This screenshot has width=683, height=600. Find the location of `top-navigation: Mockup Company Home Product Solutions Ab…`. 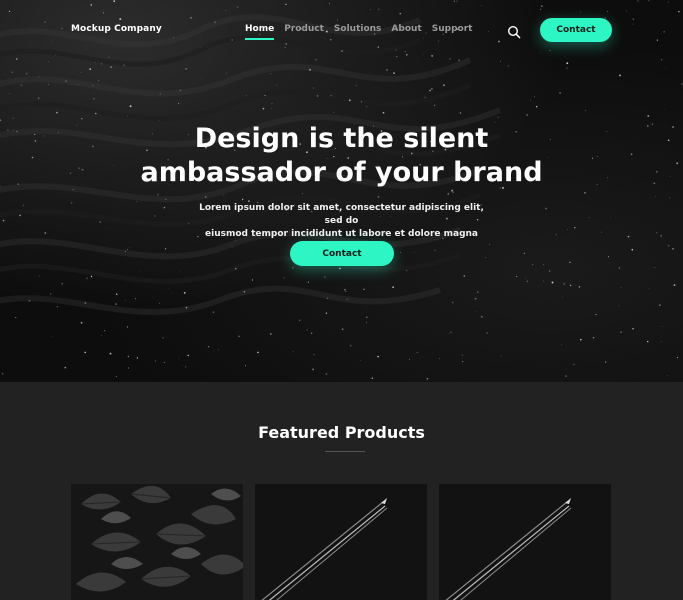

top-navigation: Mockup Company Home Product Solutions Ab… is located at coordinates (341, 30).